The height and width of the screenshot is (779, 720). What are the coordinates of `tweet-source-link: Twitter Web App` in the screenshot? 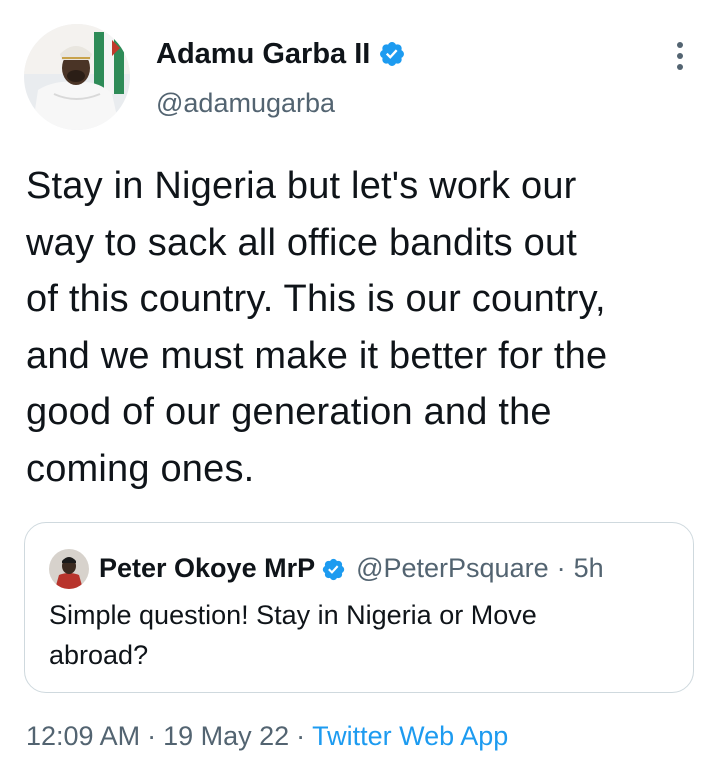 It's located at (410, 736).